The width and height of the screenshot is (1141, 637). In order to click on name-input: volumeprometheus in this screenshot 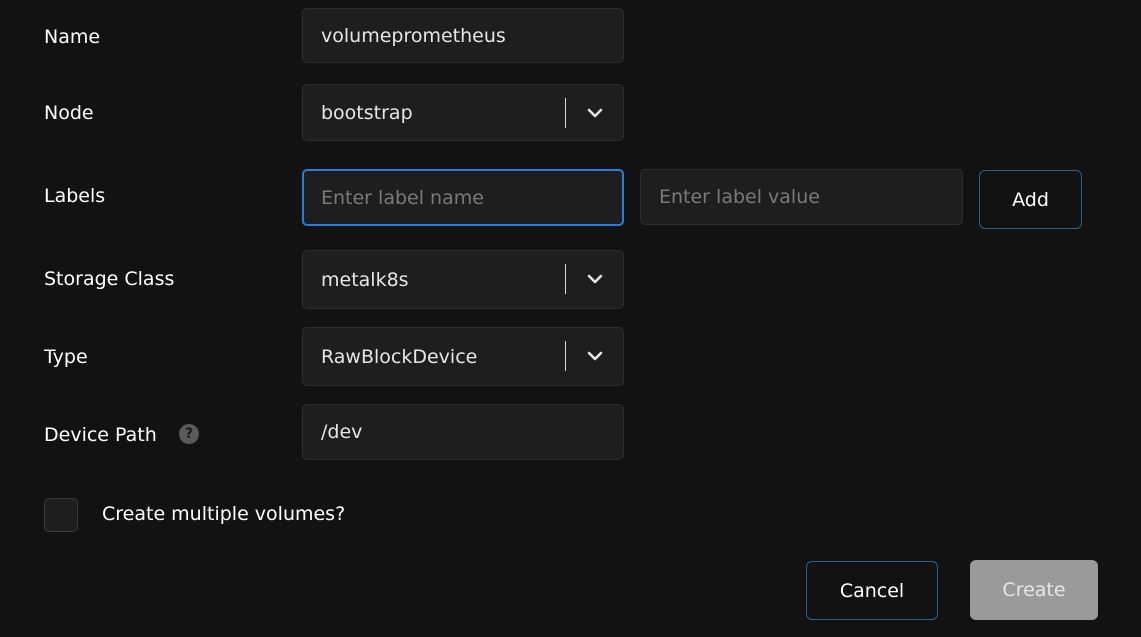, I will do `click(463, 35)`.